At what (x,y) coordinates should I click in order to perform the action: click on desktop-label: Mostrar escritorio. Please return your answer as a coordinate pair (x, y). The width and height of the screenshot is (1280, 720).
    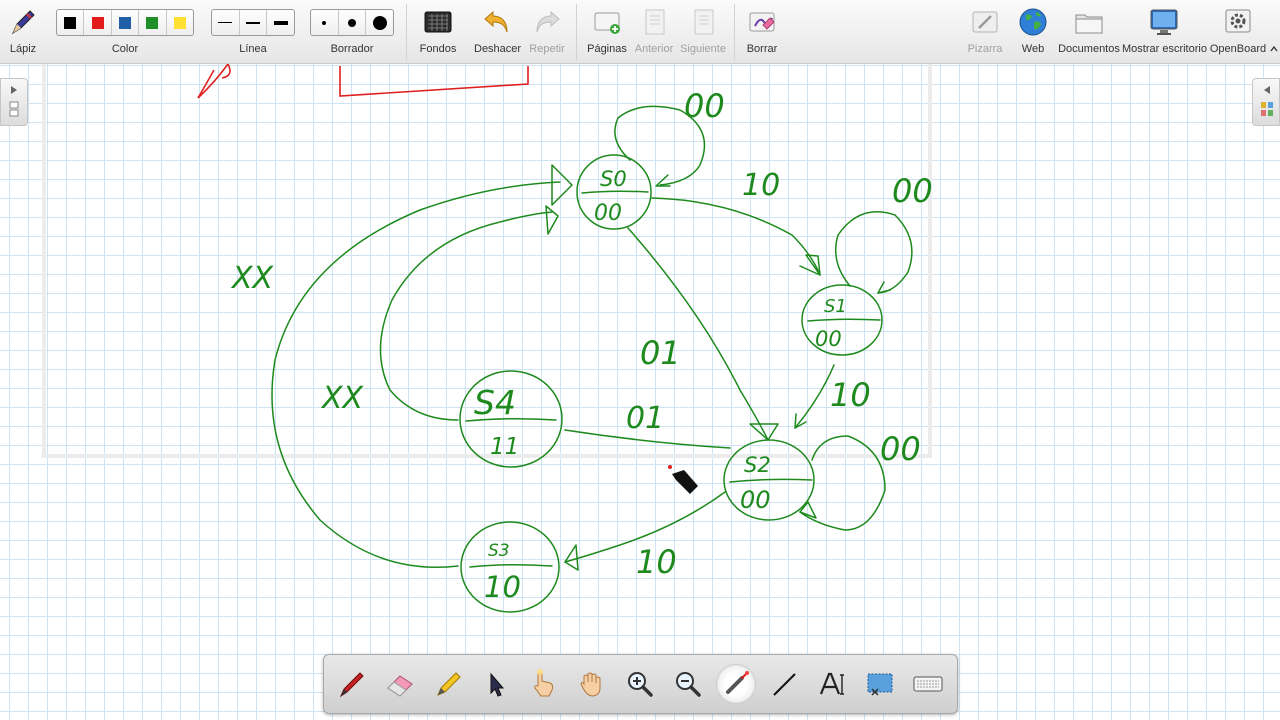
    Looking at the image, I should click on (1164, 49).